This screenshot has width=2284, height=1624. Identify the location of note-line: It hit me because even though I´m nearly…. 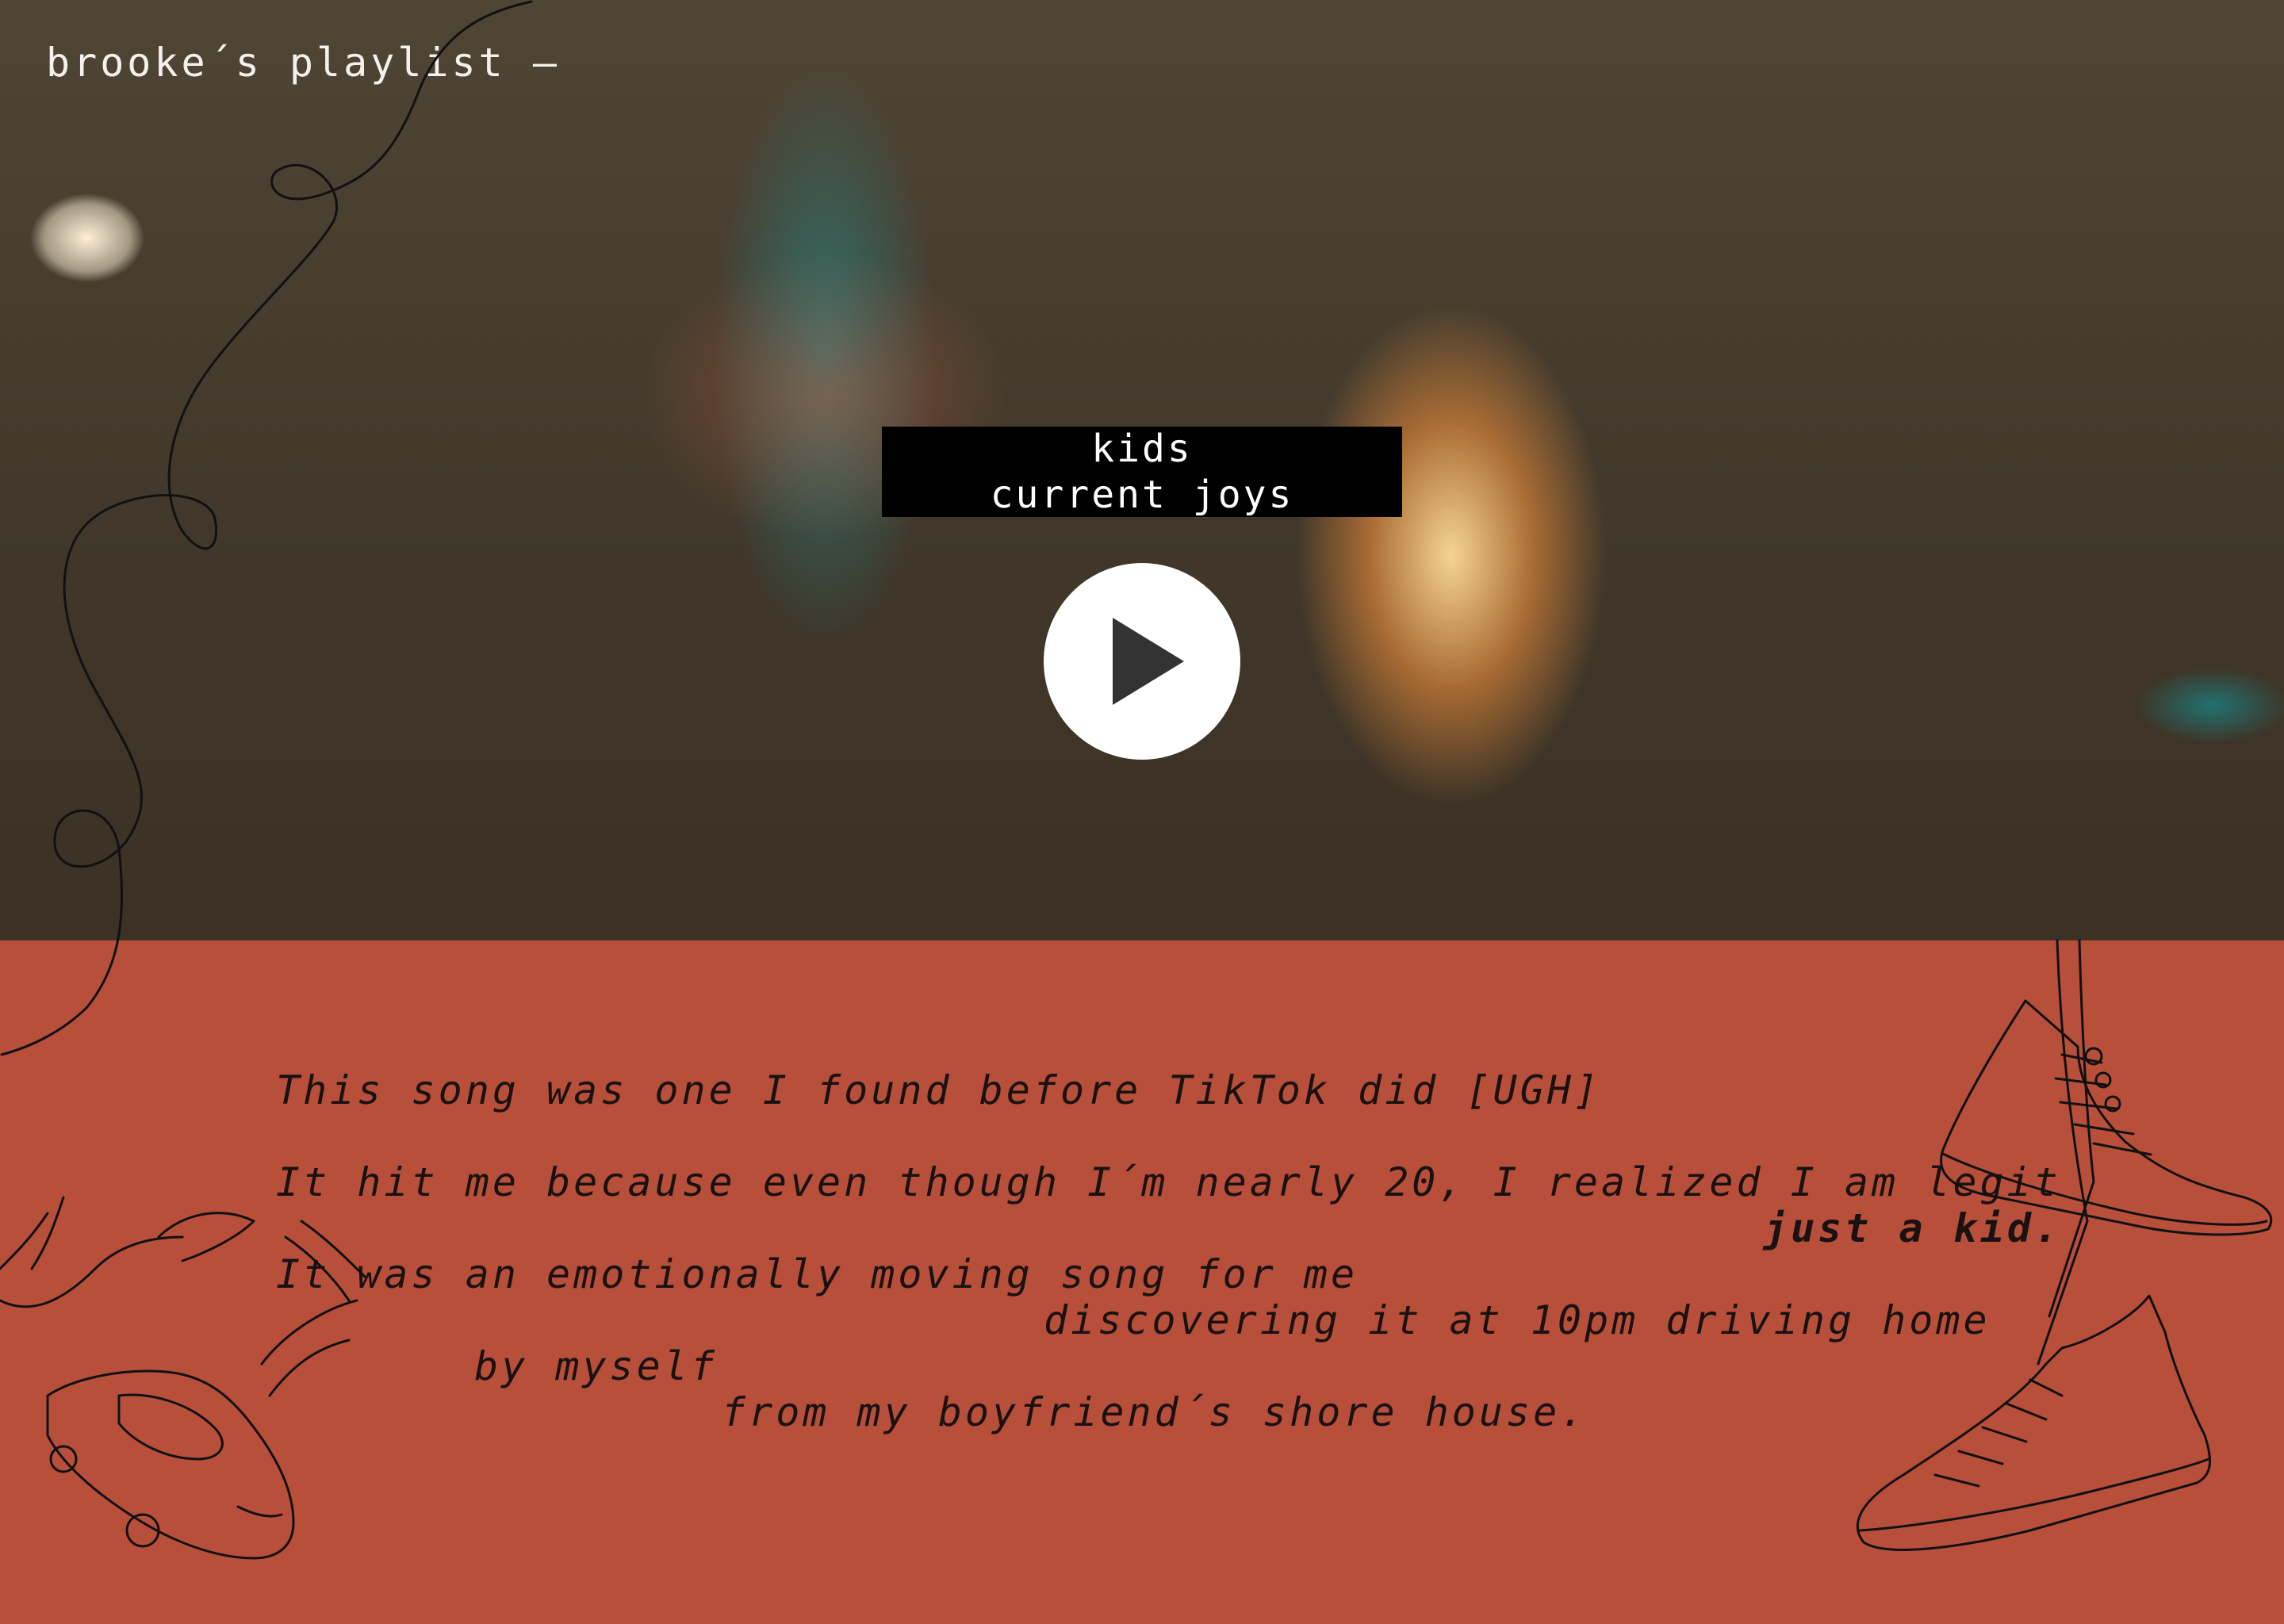
(1168, 1182).